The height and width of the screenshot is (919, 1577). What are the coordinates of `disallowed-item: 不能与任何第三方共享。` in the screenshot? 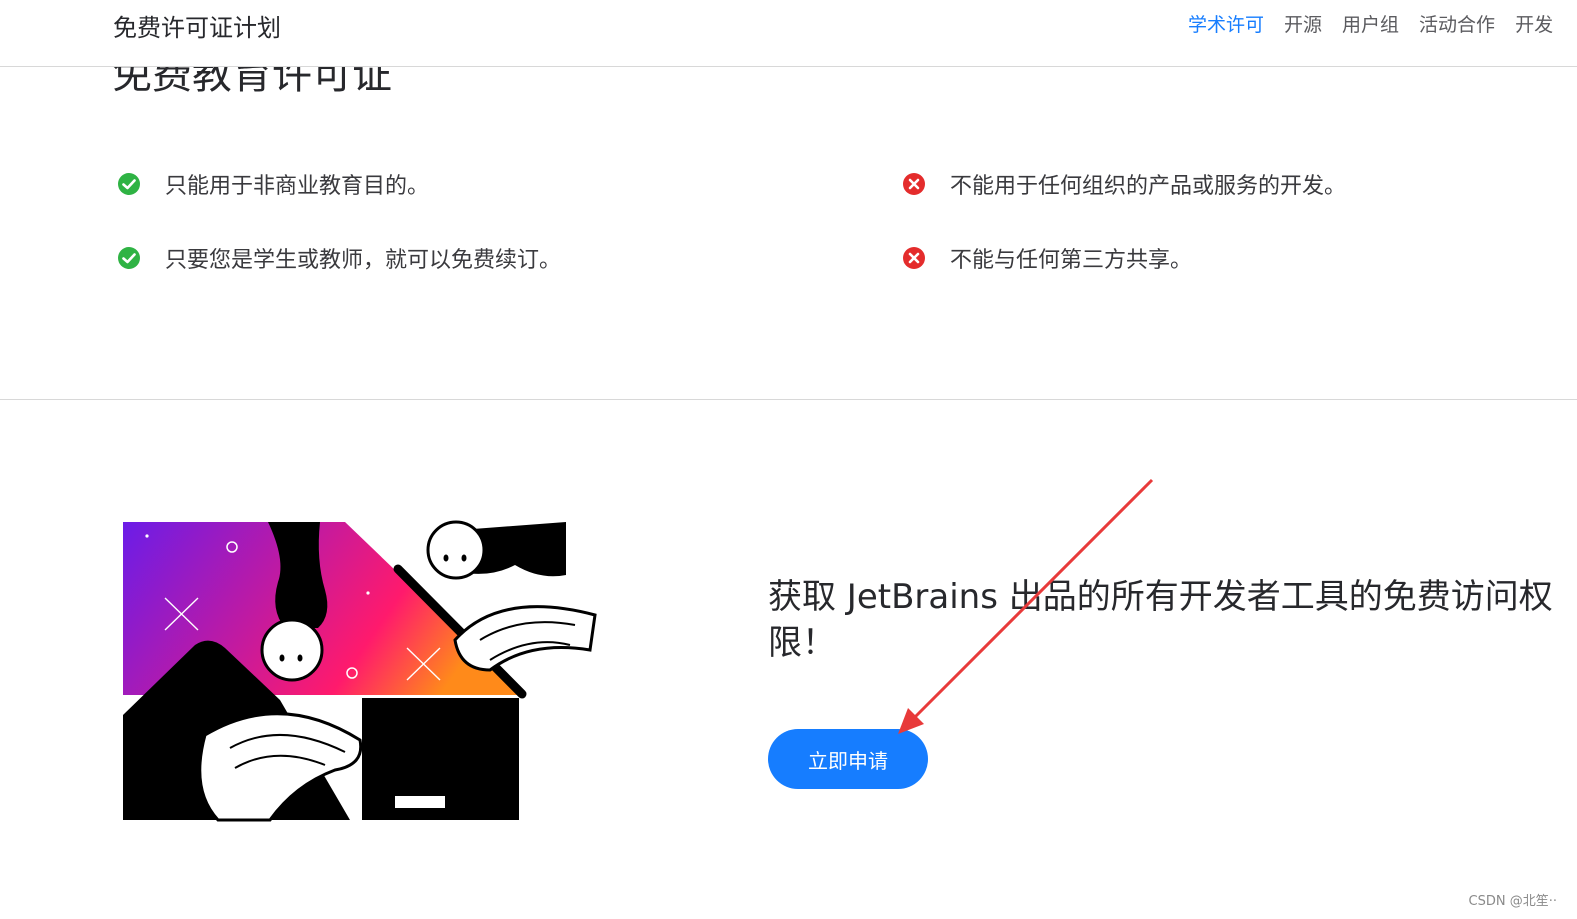 It's located at (1047, 258).